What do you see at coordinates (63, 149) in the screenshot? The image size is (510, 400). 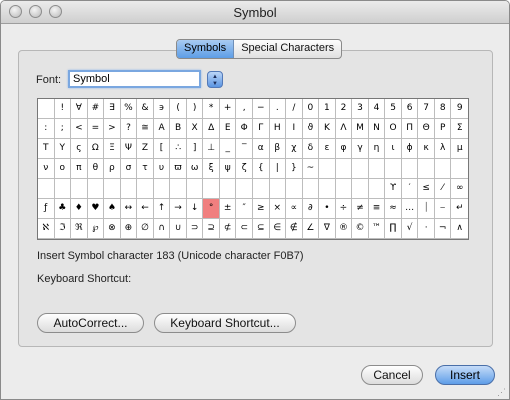 I see `symbol-cell: Υ` at bounding box center [63, 149].